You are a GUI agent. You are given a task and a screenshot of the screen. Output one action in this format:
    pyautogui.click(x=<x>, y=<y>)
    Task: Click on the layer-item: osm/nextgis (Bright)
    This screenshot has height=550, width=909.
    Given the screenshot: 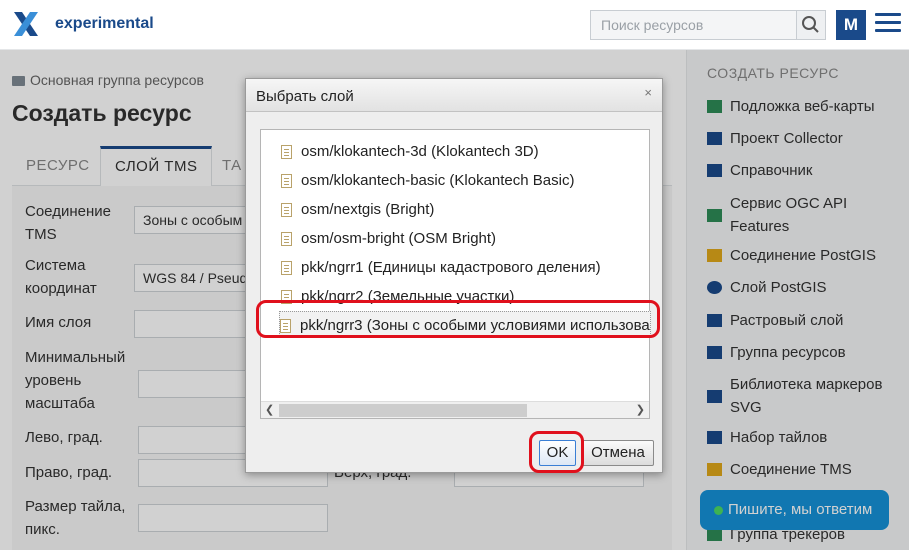 What is the action you would take?
    pyautogui.click(x=467, y=209)
    